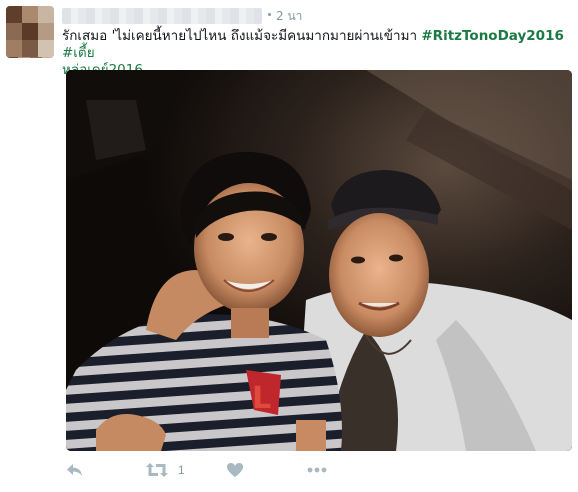 The width and height of the screenshot is (578, 492). What do you see at coordinates (289, 16) in the screenshot?
I see `timestamp: 2 นา` at bounding box center [289, 16].